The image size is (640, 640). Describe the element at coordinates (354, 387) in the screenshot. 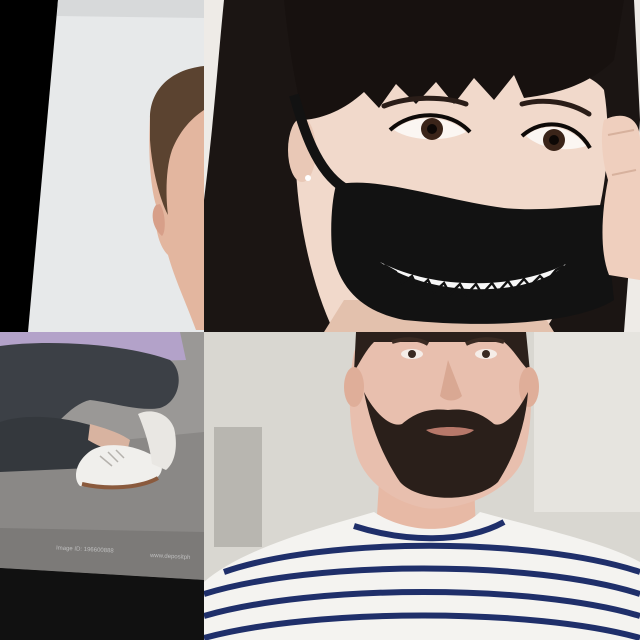

I see `ear` at that location.